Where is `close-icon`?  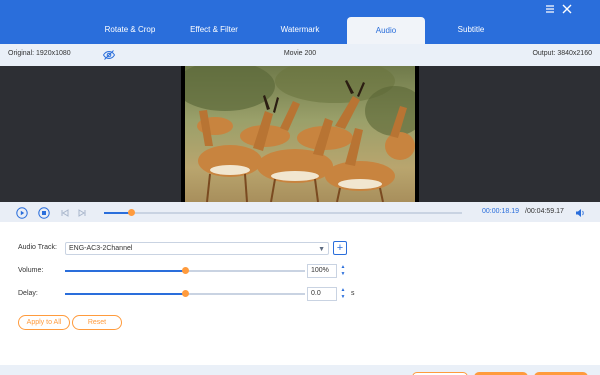 close-icon is located at coordinates (567, 9).